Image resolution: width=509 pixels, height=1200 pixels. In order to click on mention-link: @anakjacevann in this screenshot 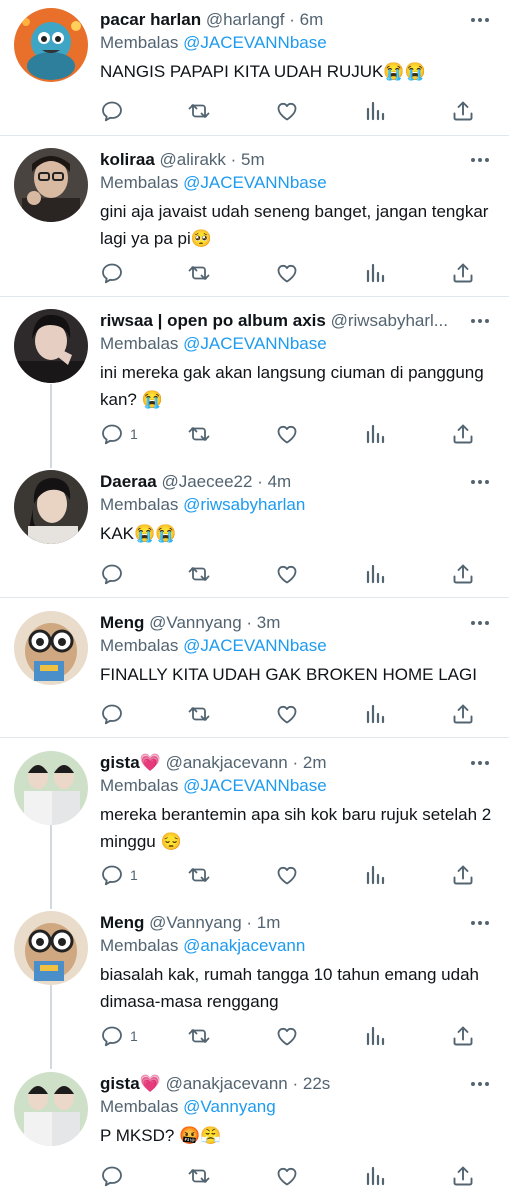, I will do `click(244, 945)`.